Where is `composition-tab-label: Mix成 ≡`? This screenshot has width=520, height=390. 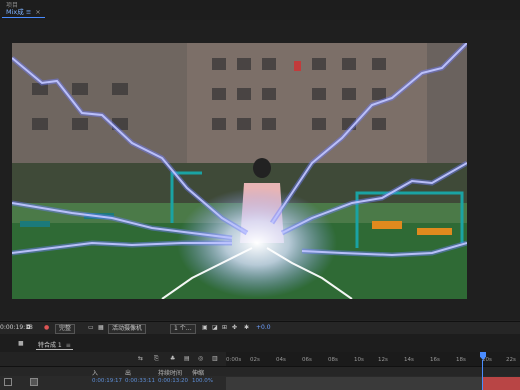
composition-tab-label: Mix成 ≡ is located at coordinates (19, 12).